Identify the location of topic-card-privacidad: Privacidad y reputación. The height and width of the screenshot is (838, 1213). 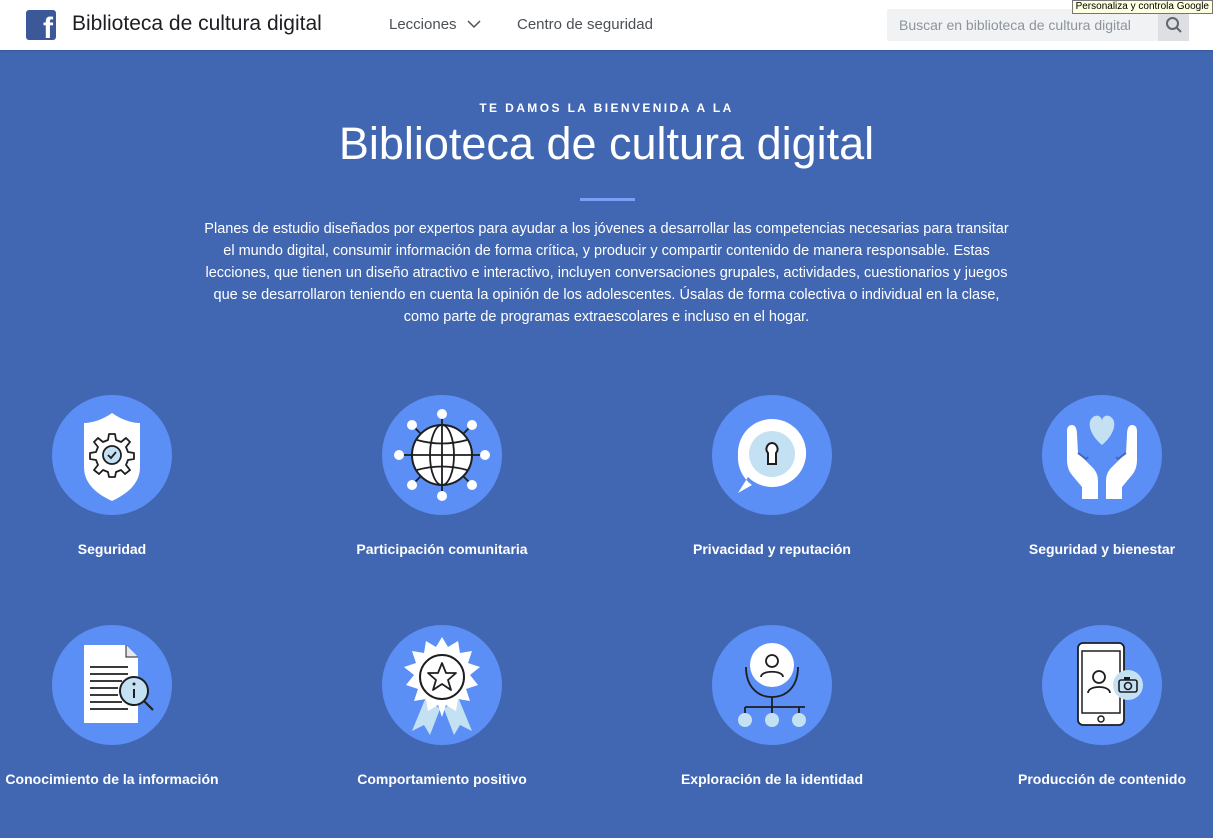
(772, 476).